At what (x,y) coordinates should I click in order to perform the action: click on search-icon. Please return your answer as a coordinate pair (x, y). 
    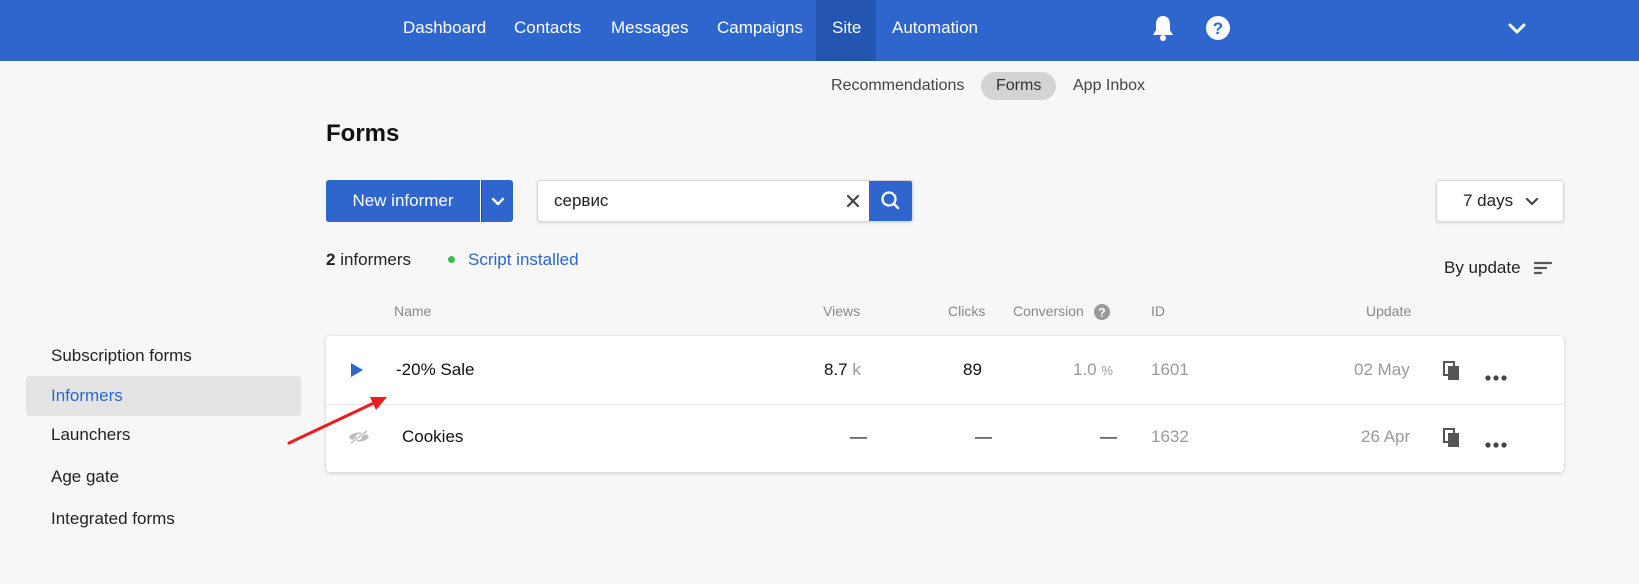
    Looking at the image, I should click on (890, 200).